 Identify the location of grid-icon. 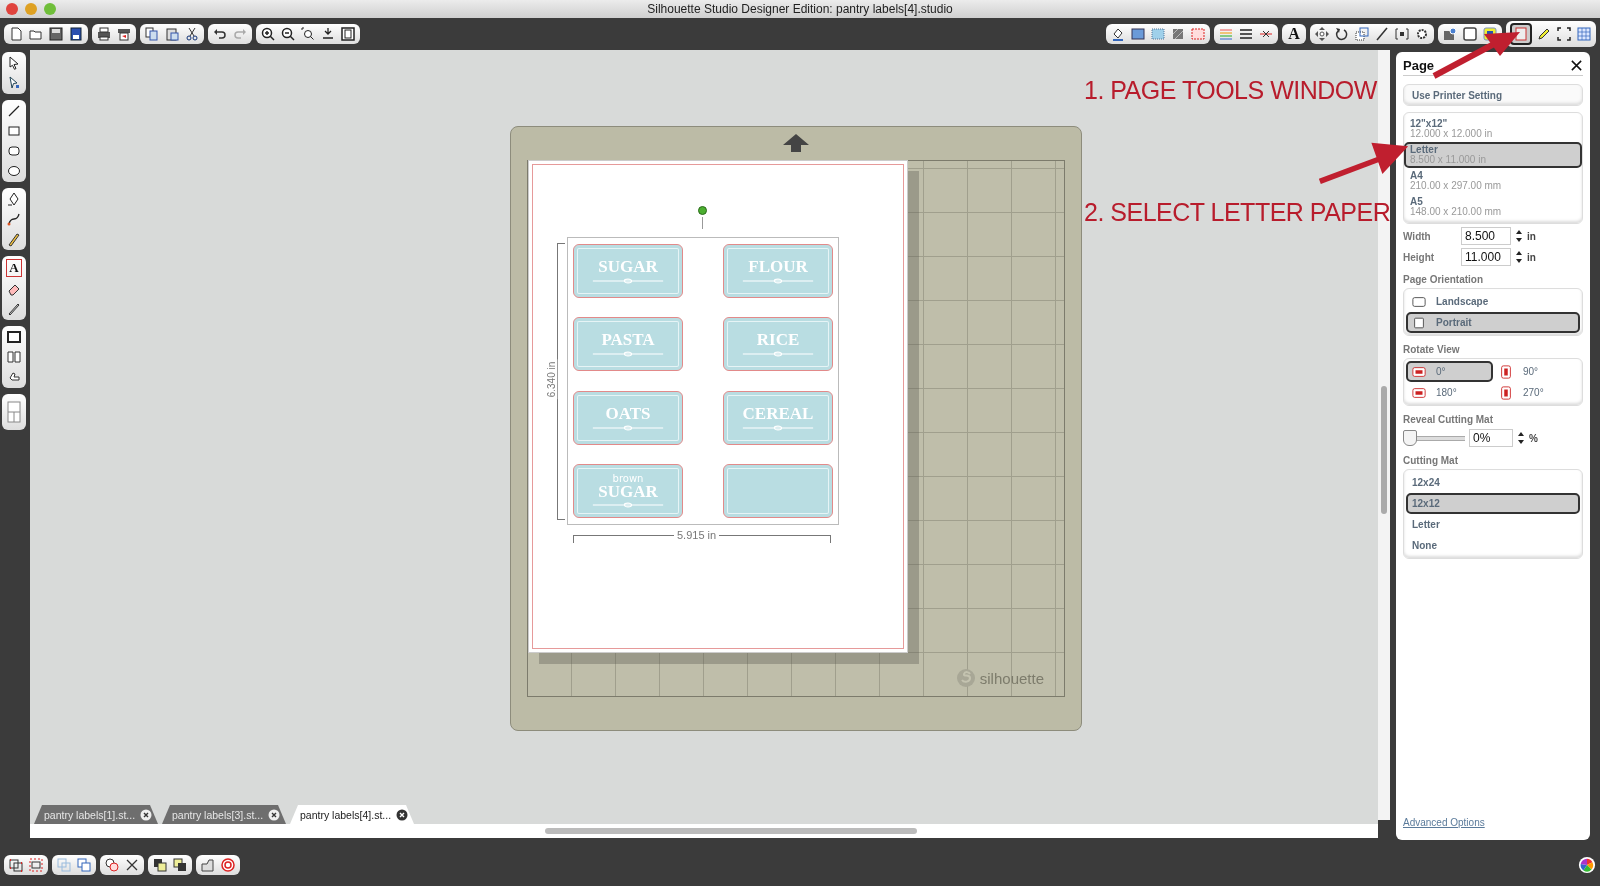
(1584, 34).